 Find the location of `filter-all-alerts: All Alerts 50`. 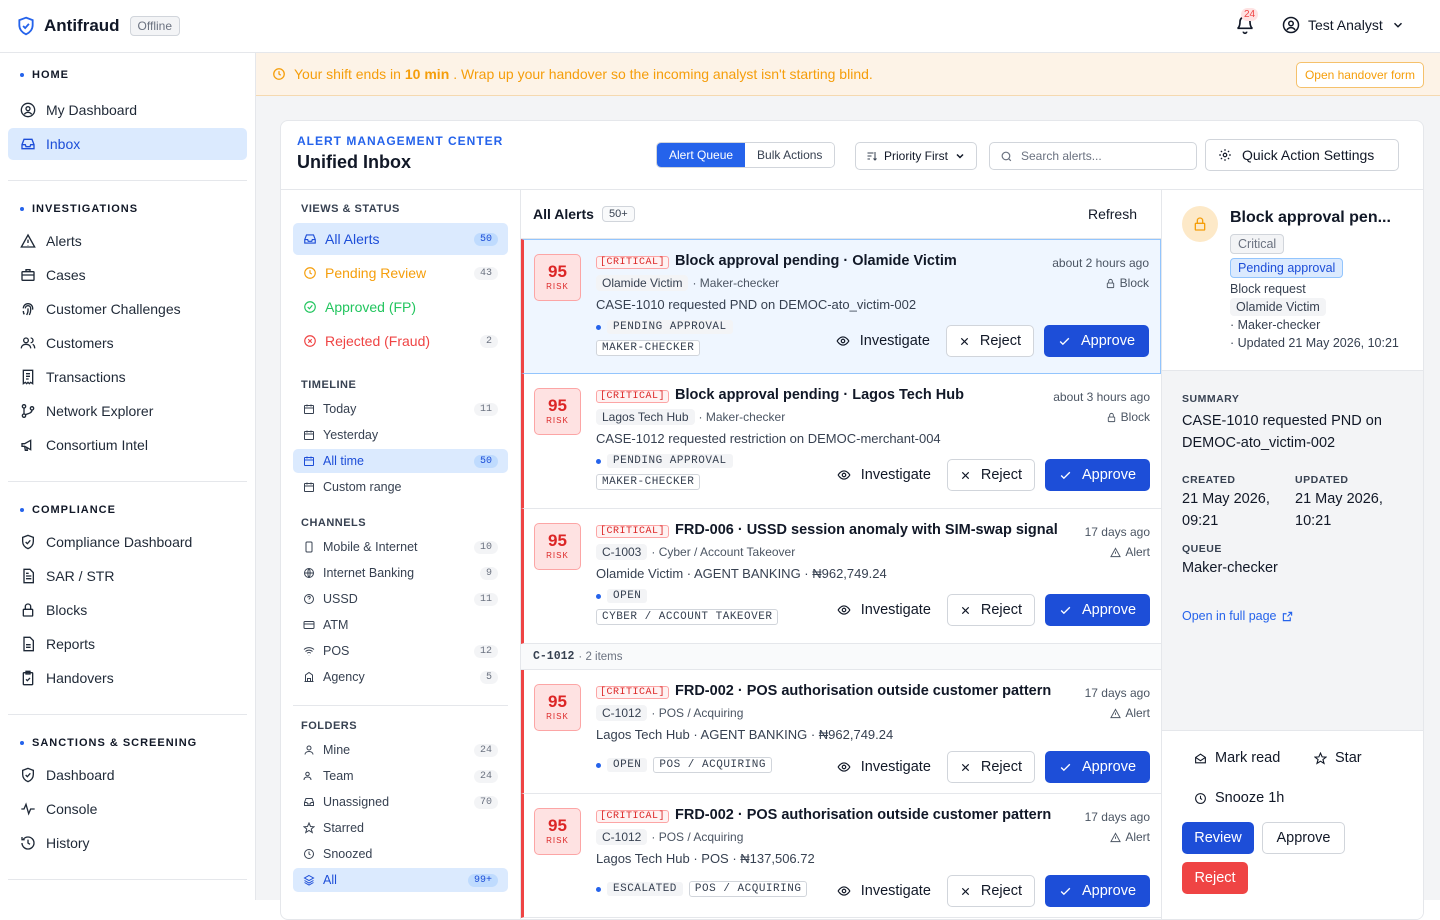

filter-all-alerts: All Alerts 50 is located at coordinates (400, 239).